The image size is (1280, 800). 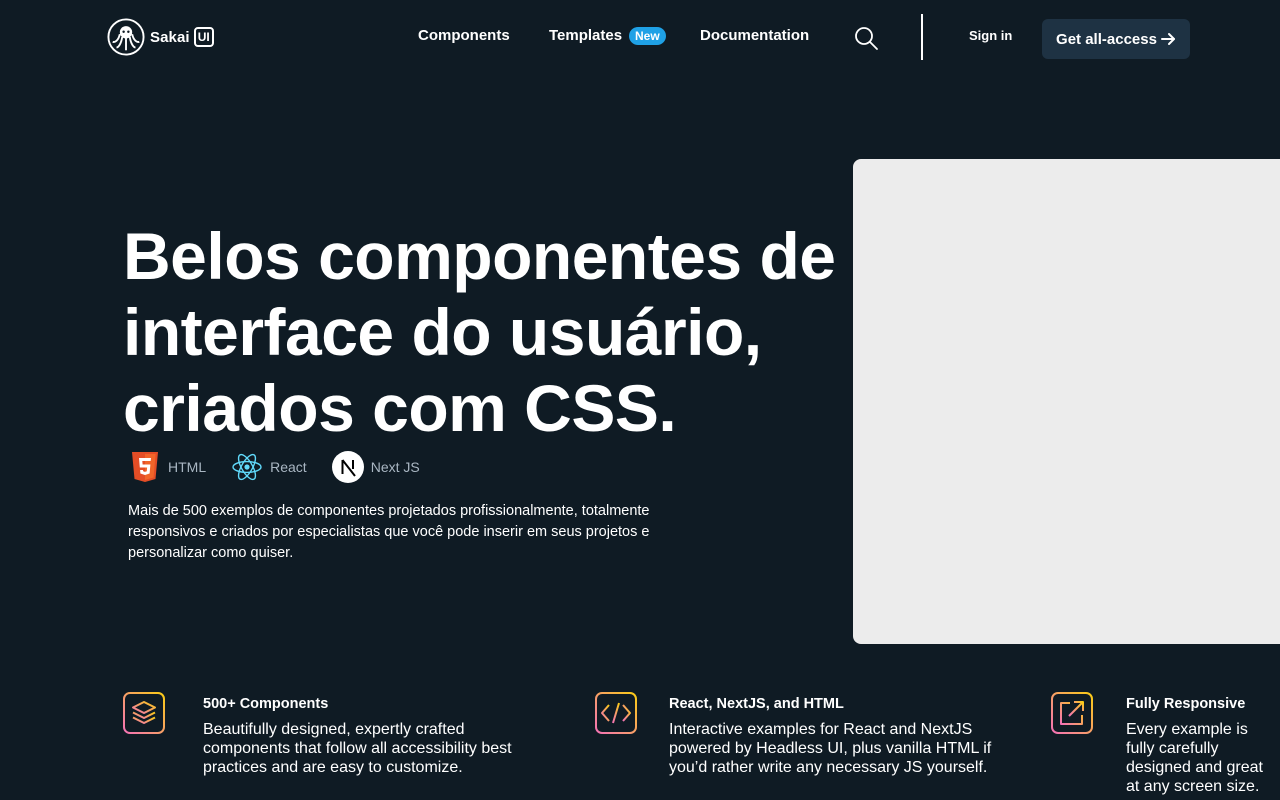 What do you see at coordinates (585, 35) in the screenshot?
I see `nav-templates: Templates` at bounding box center [585, 35].